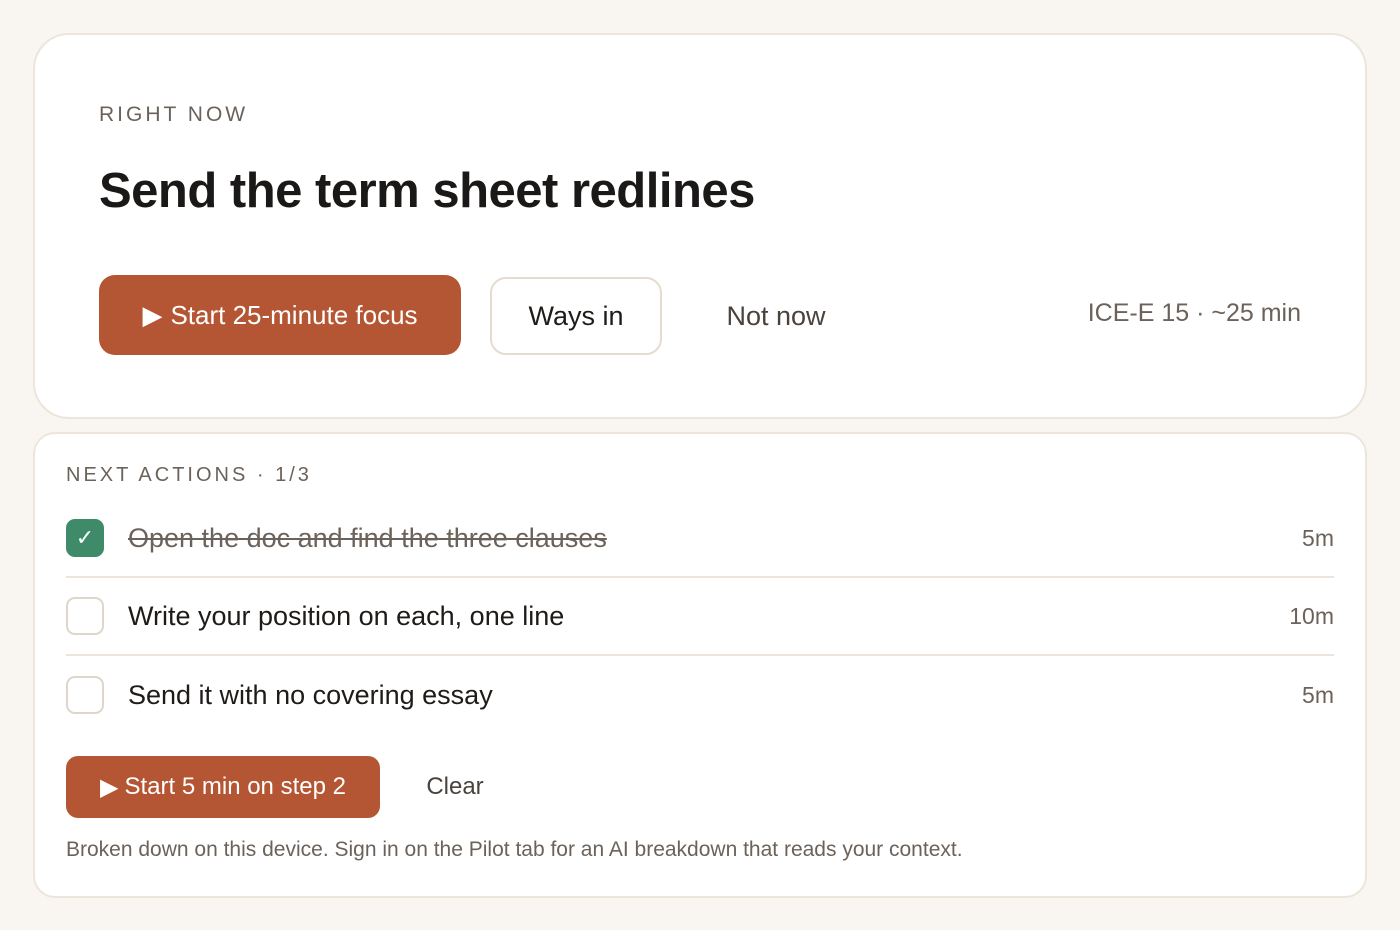  I want to click on action-text: Open the doc and find the three clauses, so click(367, 537).